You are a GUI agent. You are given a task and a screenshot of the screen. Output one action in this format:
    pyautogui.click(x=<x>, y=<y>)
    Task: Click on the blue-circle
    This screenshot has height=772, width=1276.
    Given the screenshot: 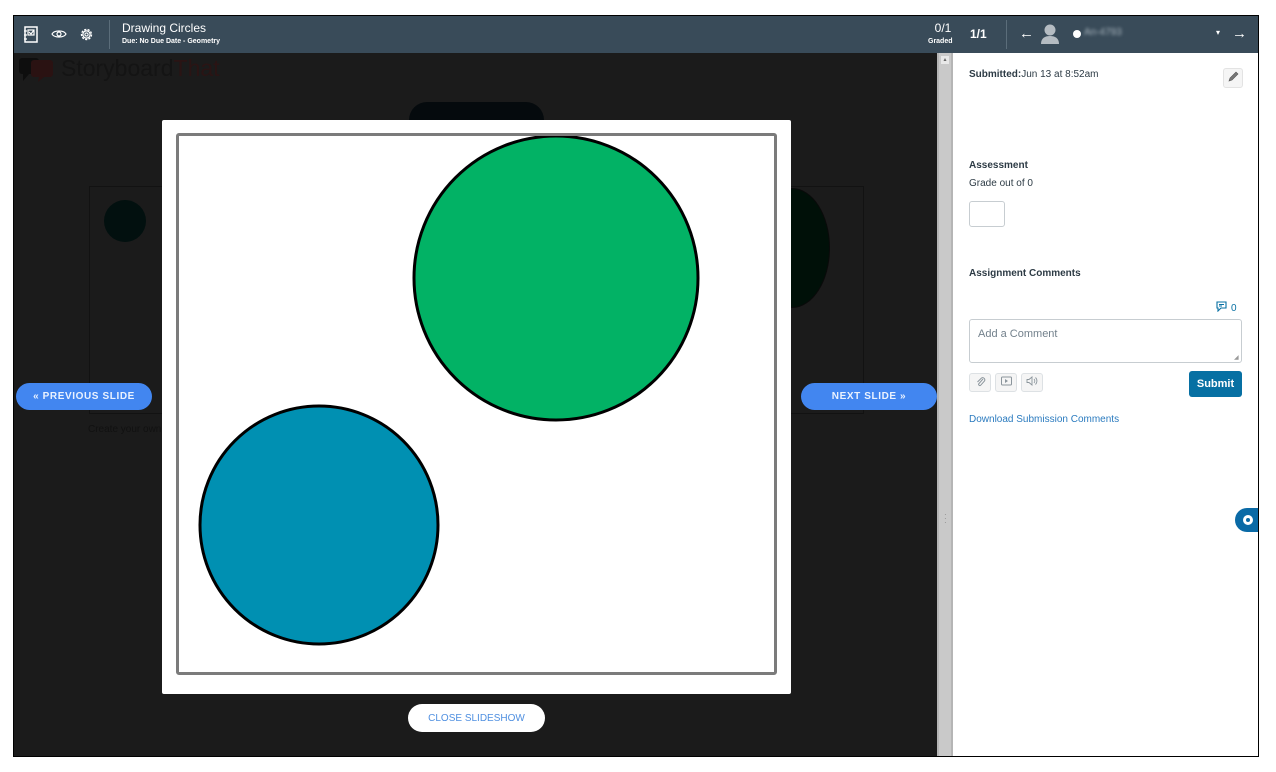 What is the action you would take?
    pyautogui.click(x=319, y=525)
    